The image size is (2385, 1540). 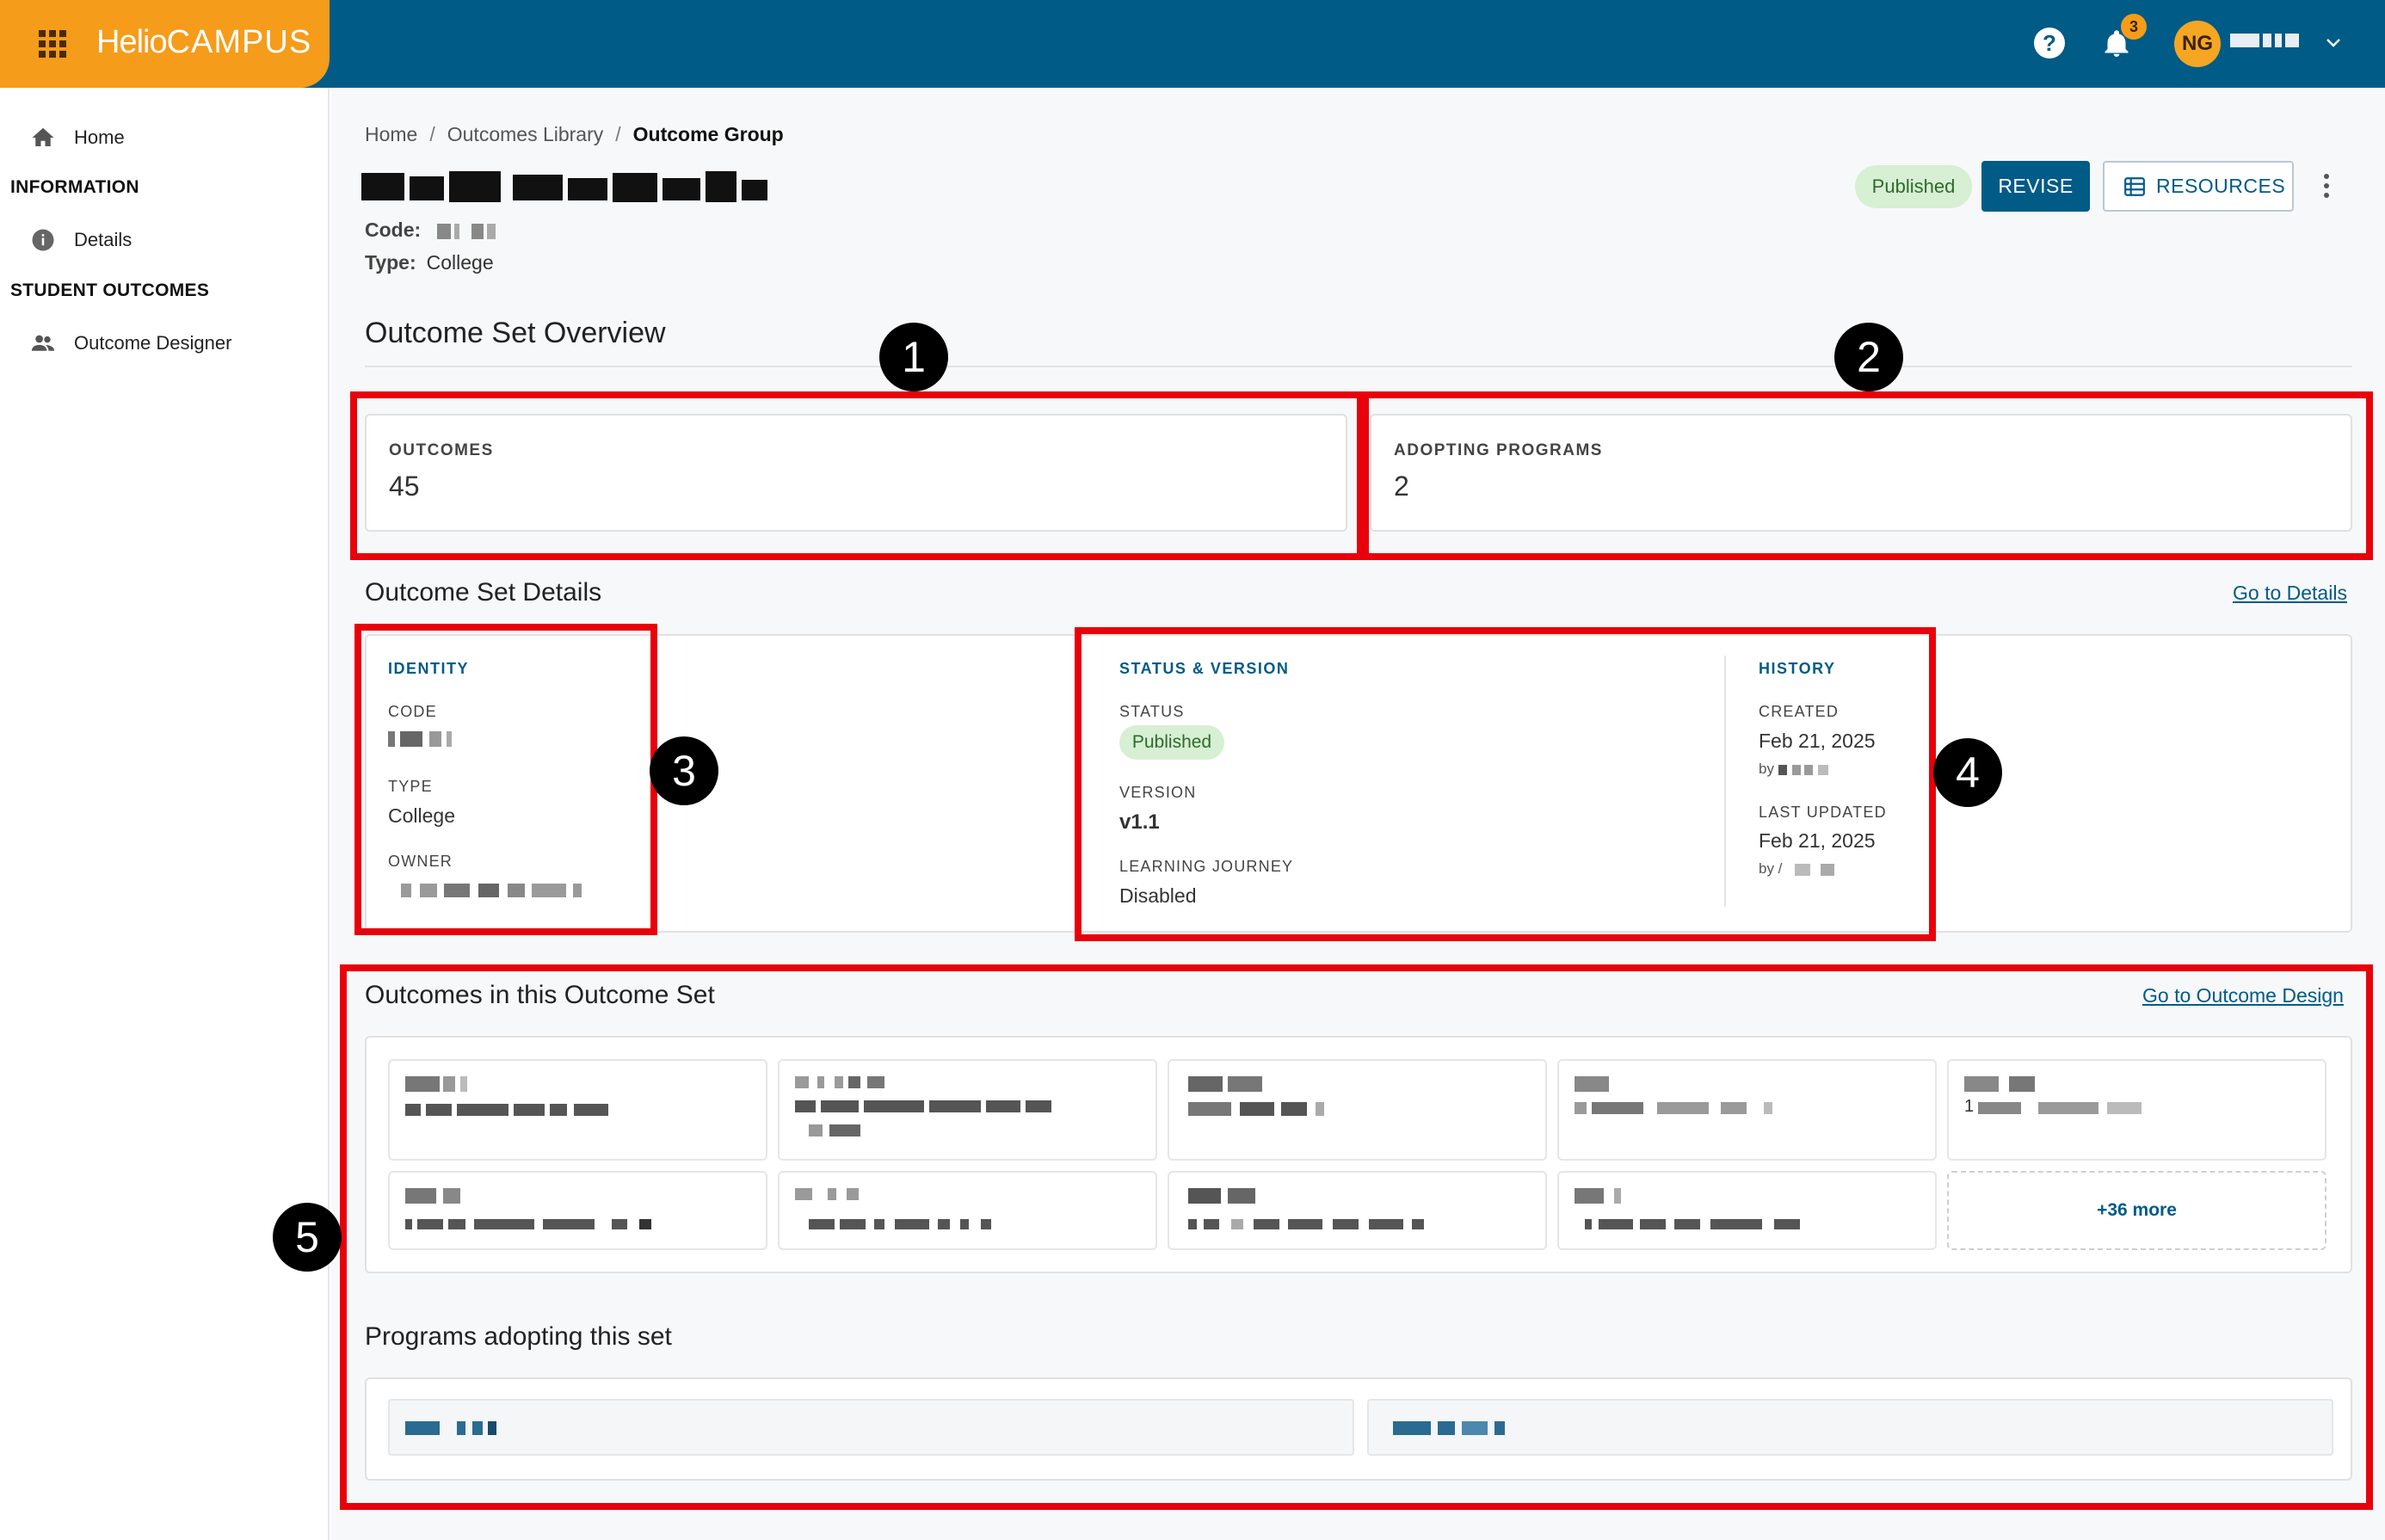 I want to click on app-launcher-grid-icon, so click(x=52, y=44).